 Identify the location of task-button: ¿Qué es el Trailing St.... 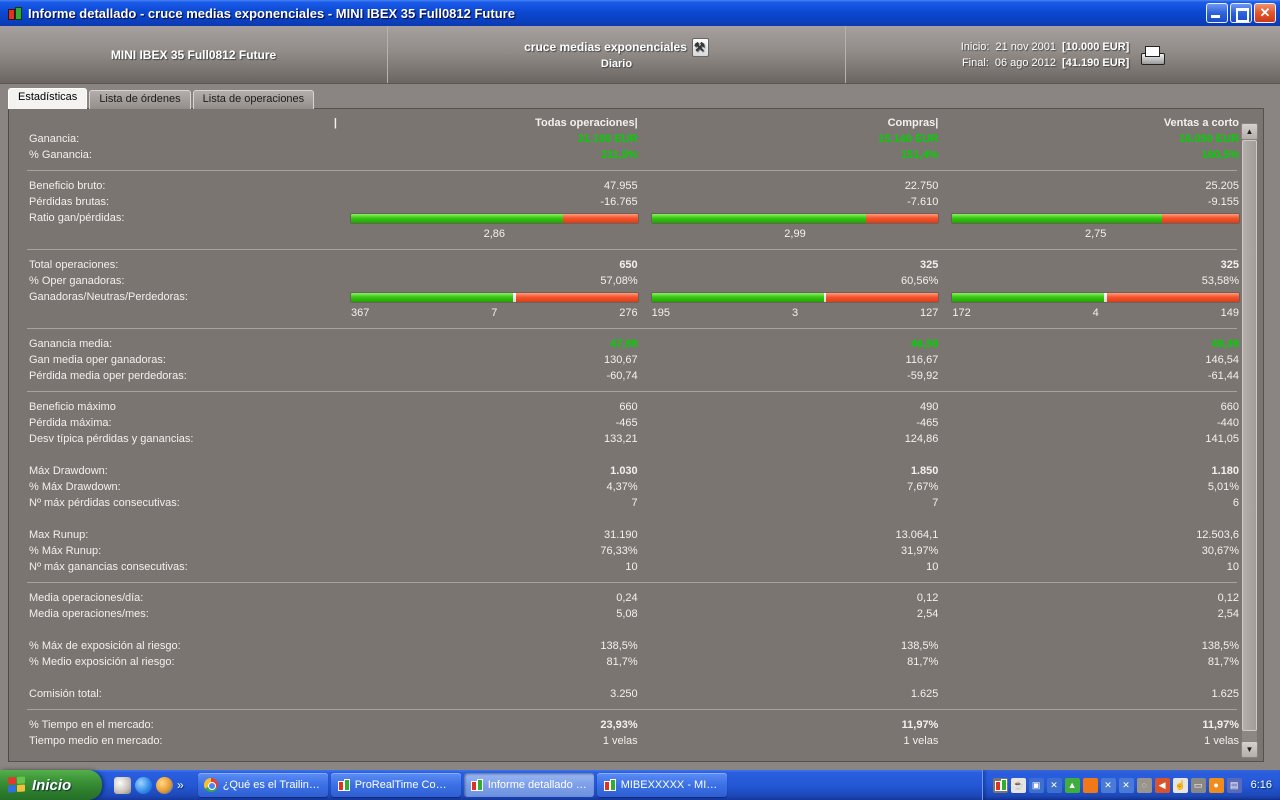
(262, 785).